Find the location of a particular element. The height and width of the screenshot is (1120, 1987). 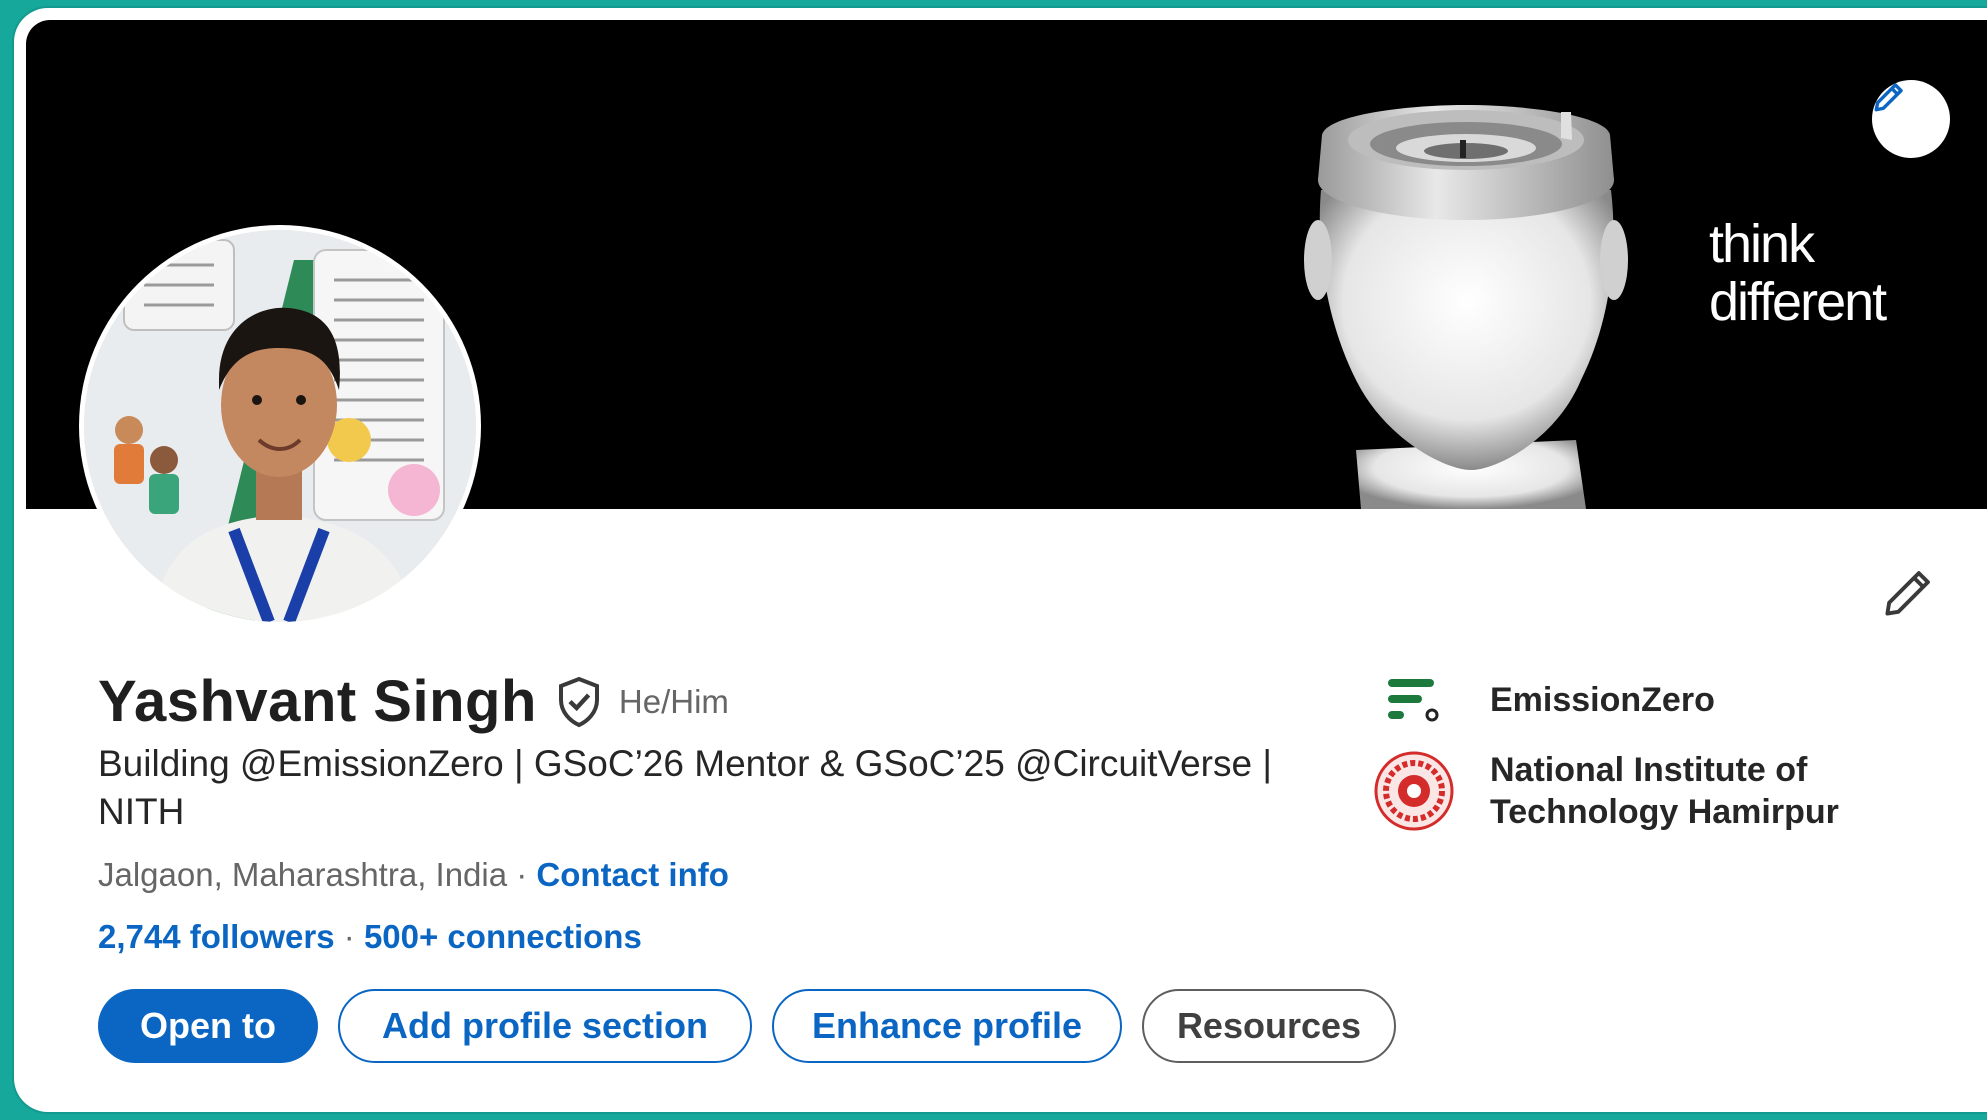

profile-photo is located at coordinates (280, 426).